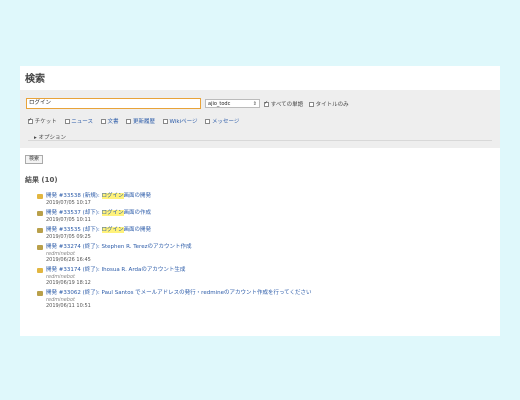 This screenshot has height=400, width=520. Describe the element at coordinates (144, 122) in the screenshot. I see `type-label: 更新履歴` at that location.